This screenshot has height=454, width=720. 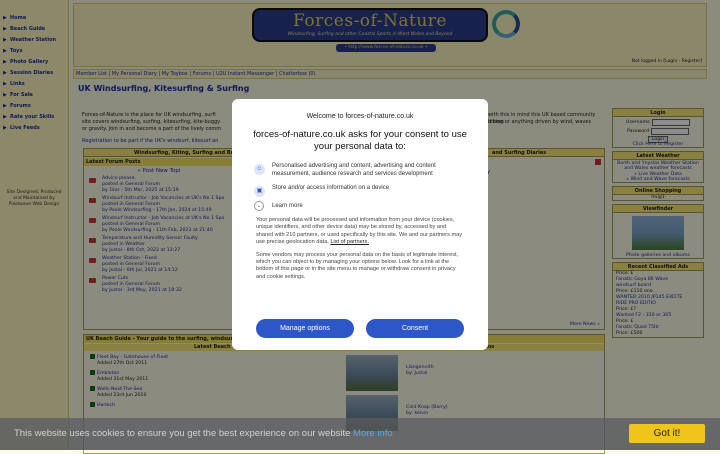 I want to click on chevron-down-icon: ⌄, so click(x=259, y=206).